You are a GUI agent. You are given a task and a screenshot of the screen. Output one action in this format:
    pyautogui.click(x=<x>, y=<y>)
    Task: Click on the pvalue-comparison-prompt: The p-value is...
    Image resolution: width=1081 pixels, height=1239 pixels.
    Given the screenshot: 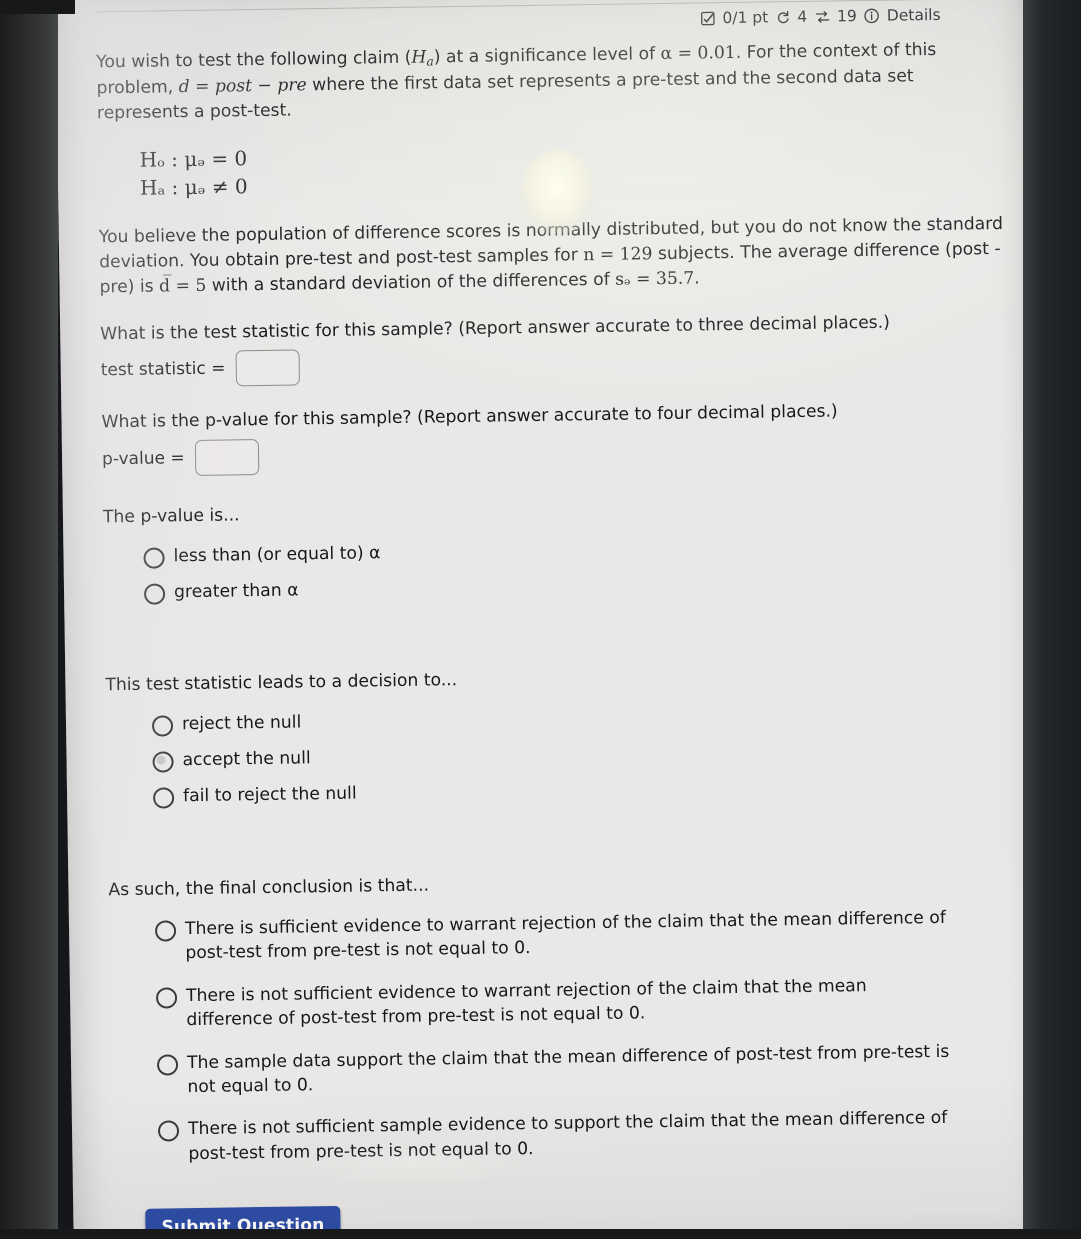 What is the action you would take?
    pyautogui.click(x=171, y=516)
    